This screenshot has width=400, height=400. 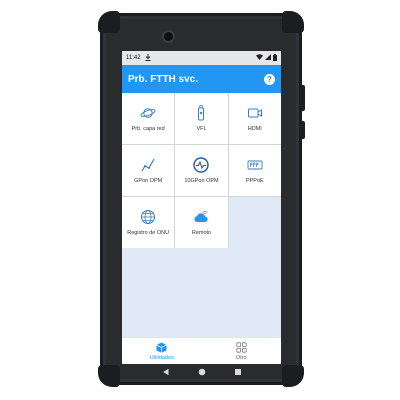 I want to click on cloud-wifi-icon, so click(x=201, y=216).